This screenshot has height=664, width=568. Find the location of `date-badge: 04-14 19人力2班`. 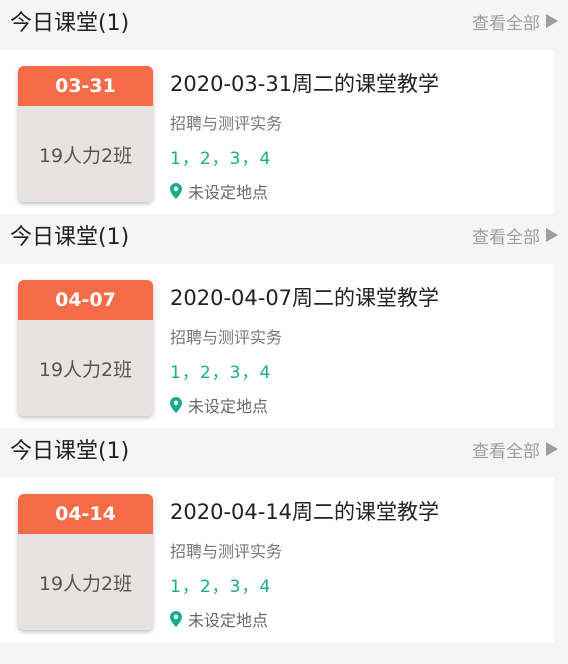

date-badge: 04-14 19人力2班 is located at coordinates (85, 562).